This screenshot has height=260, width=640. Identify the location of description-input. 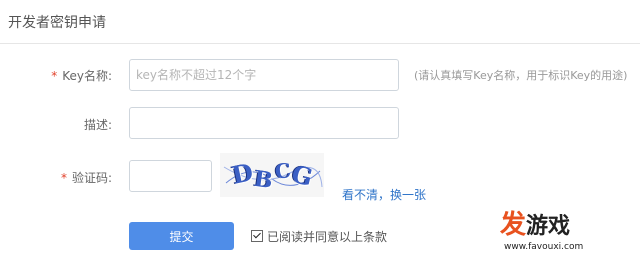
(264, 123).